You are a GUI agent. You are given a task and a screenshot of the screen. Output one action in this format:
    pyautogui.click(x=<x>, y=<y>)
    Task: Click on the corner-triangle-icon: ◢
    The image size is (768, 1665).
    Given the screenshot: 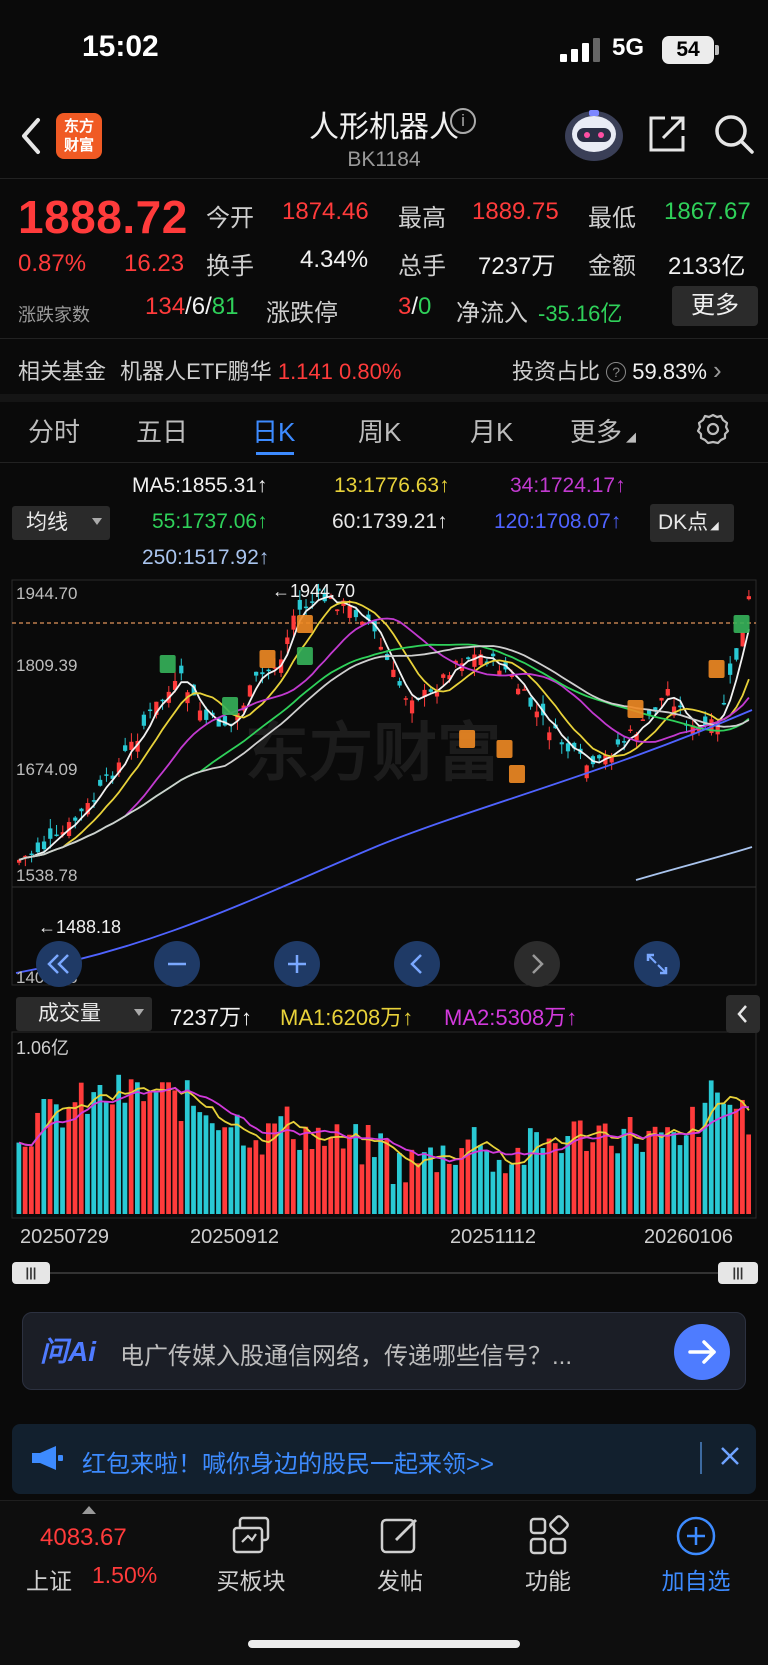 What is the action you would take?
    pyautogui.click(x=714, y=526)
    